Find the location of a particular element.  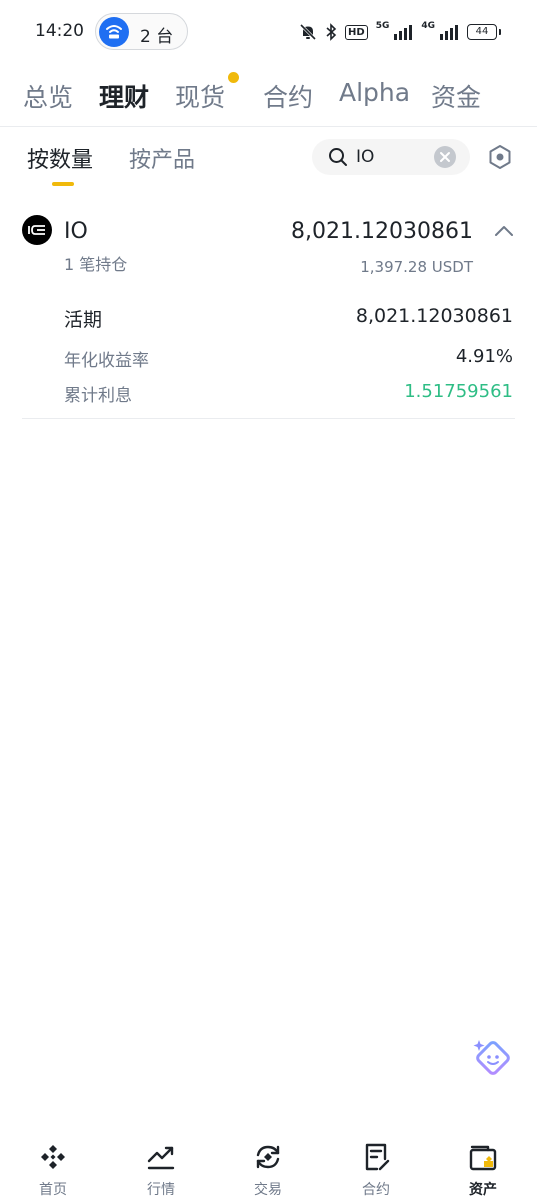

nav-label: 资产 is located at coordinates (483, 1190).